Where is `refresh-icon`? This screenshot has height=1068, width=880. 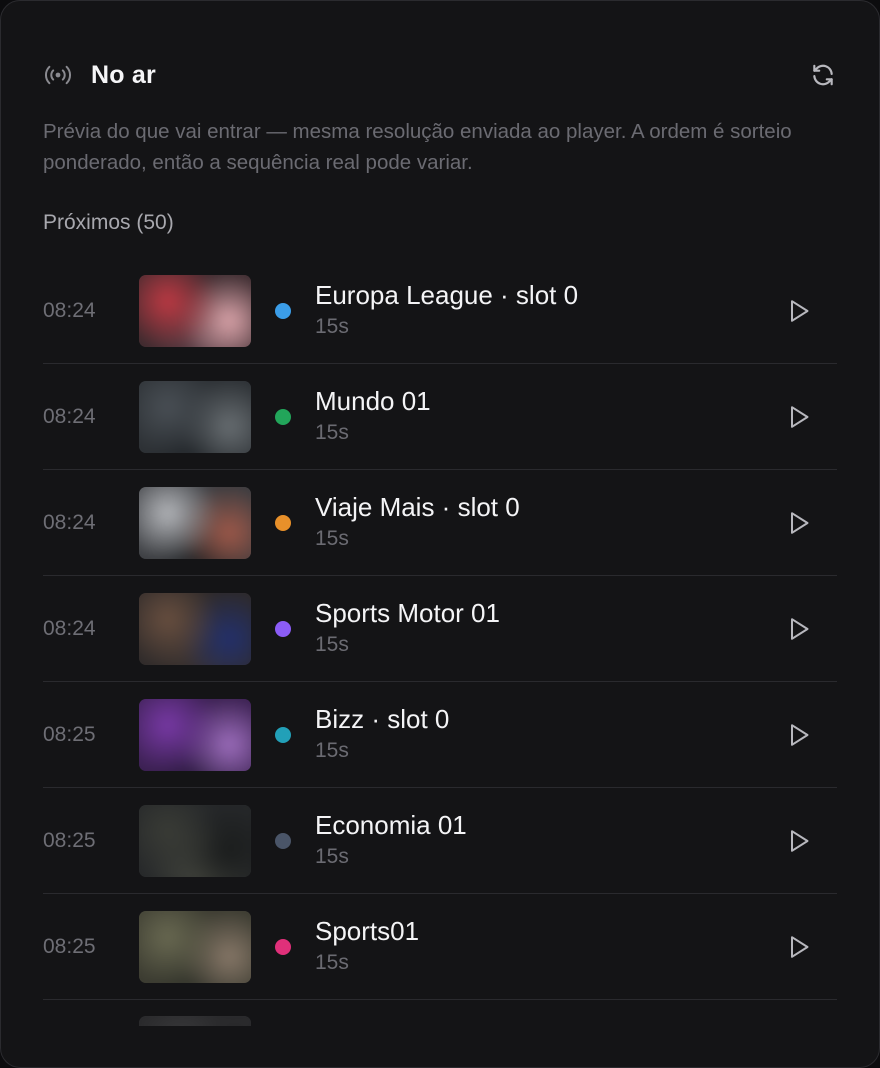 refresh-icon is located at coordinates (823, 75).